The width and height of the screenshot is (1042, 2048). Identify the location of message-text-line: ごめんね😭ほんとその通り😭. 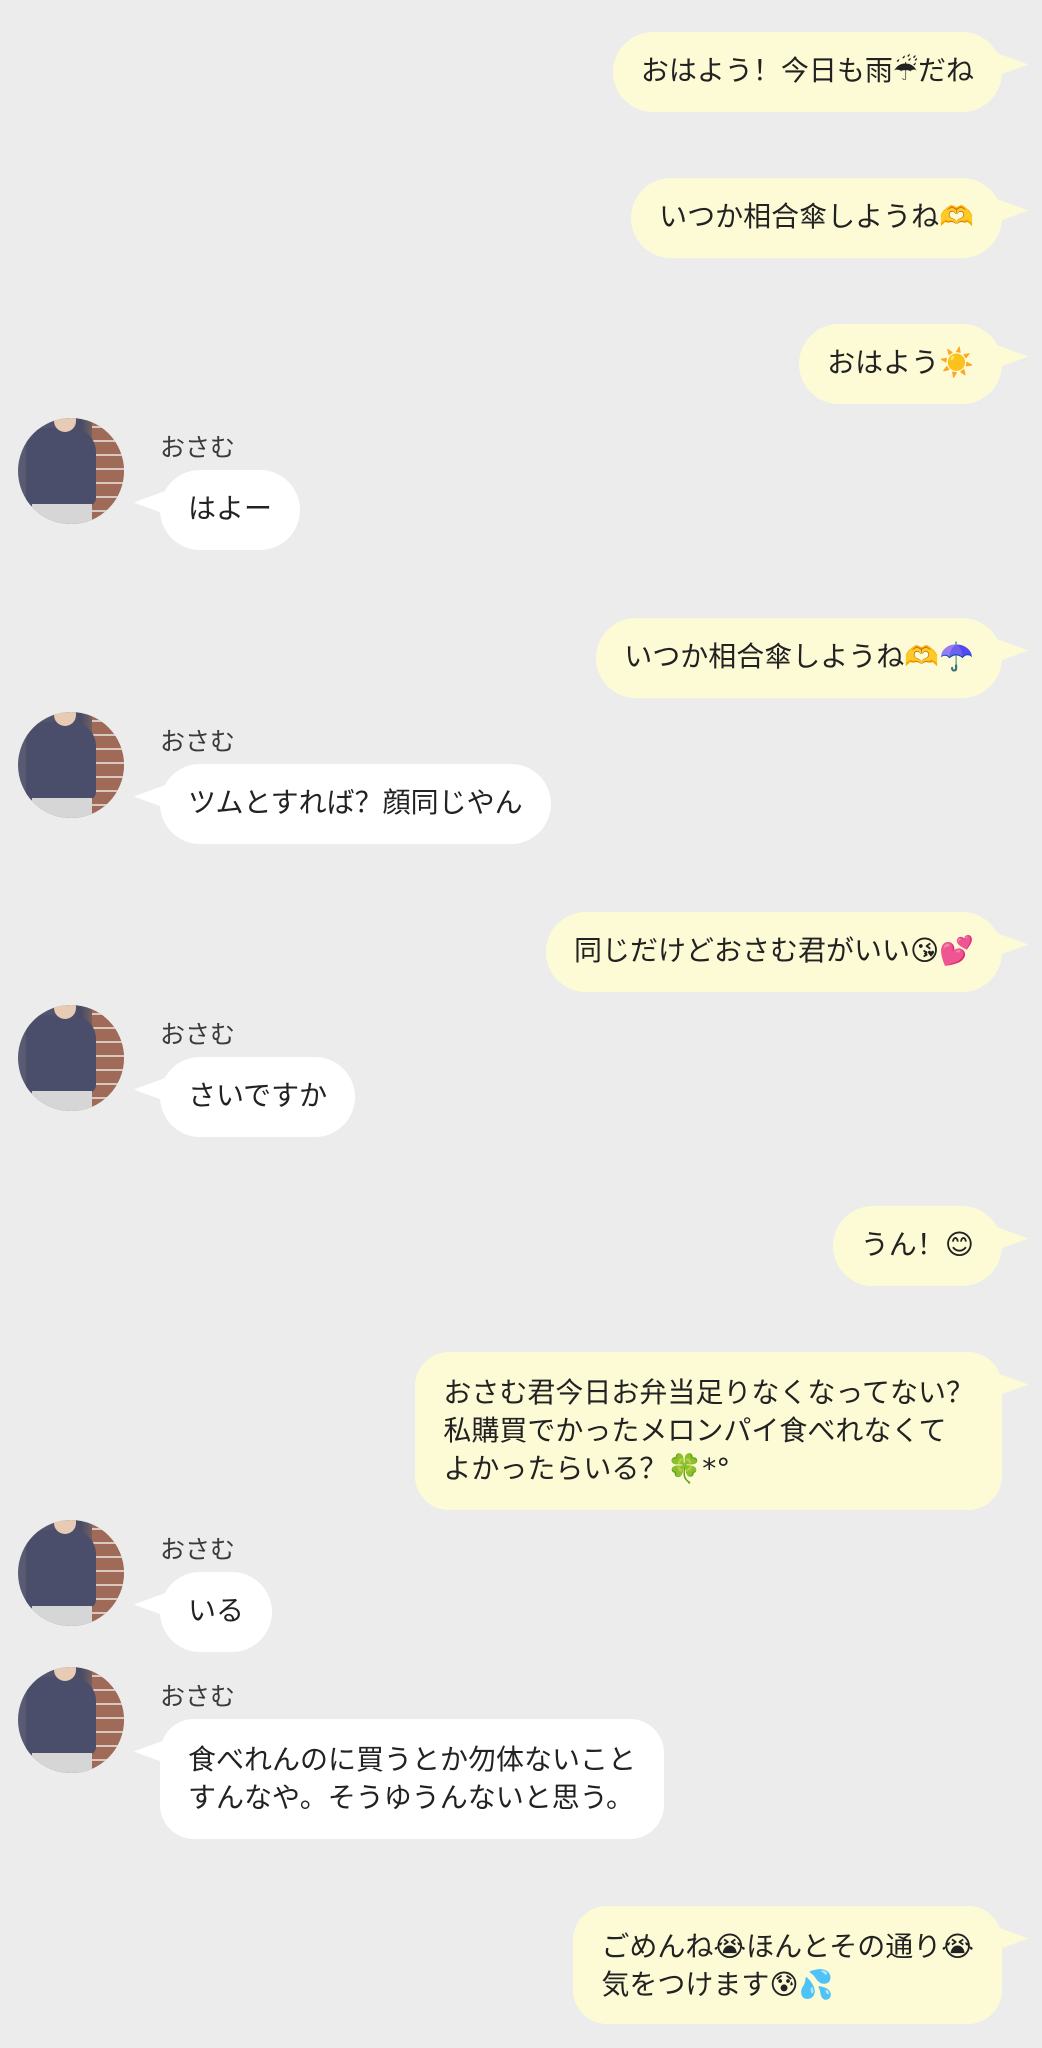
(787, 1946).